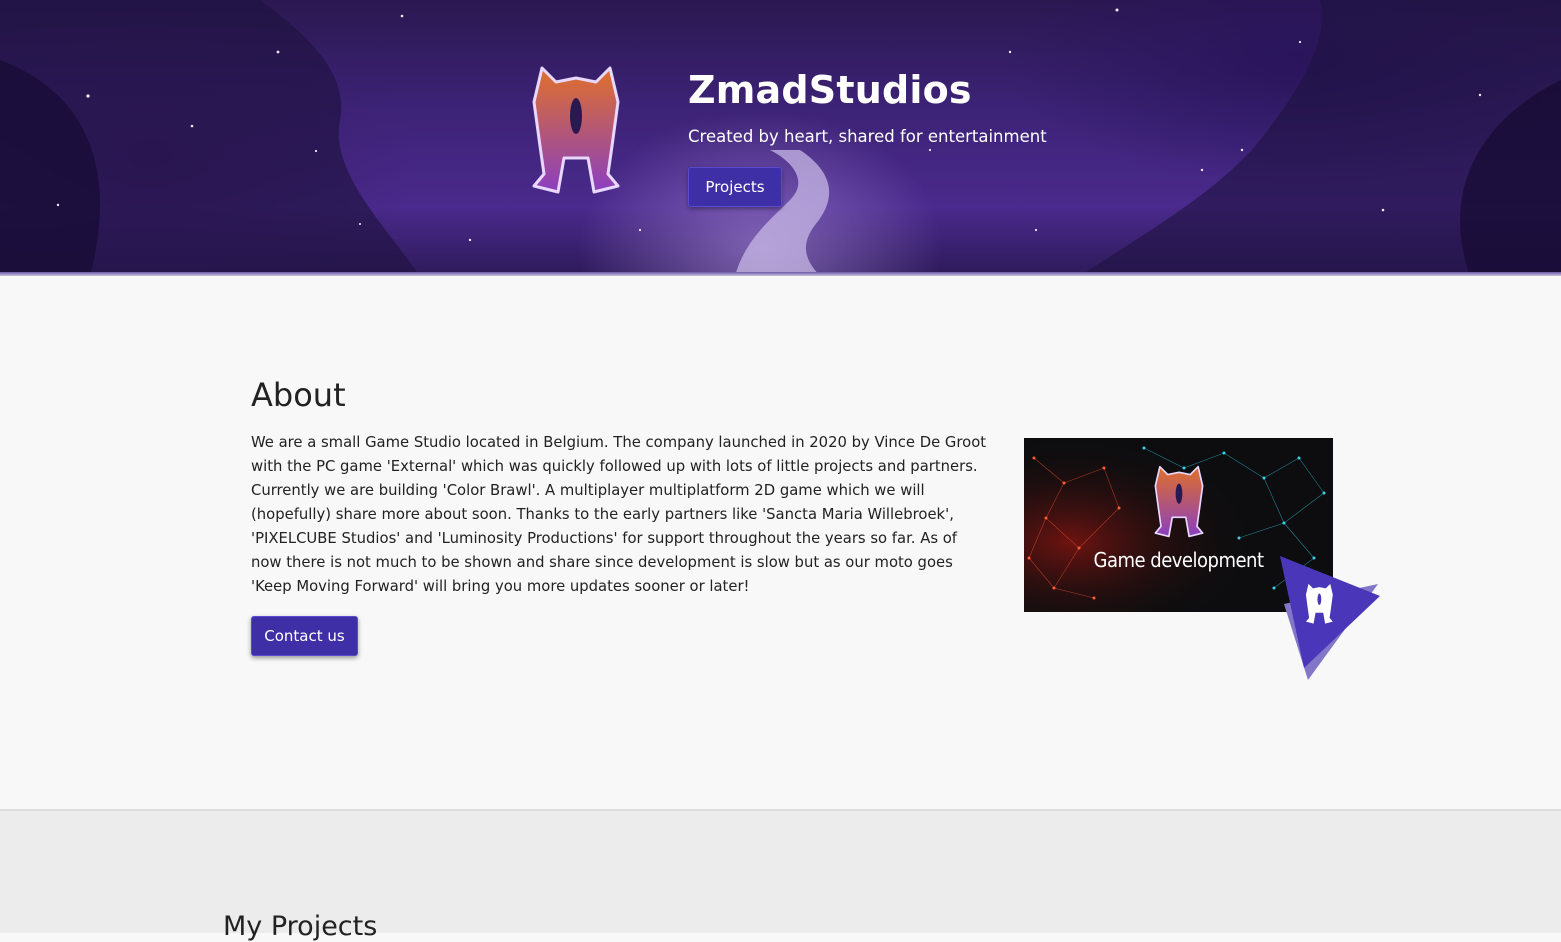  I want to click on play-triangle-icon, so click(1330, 618).